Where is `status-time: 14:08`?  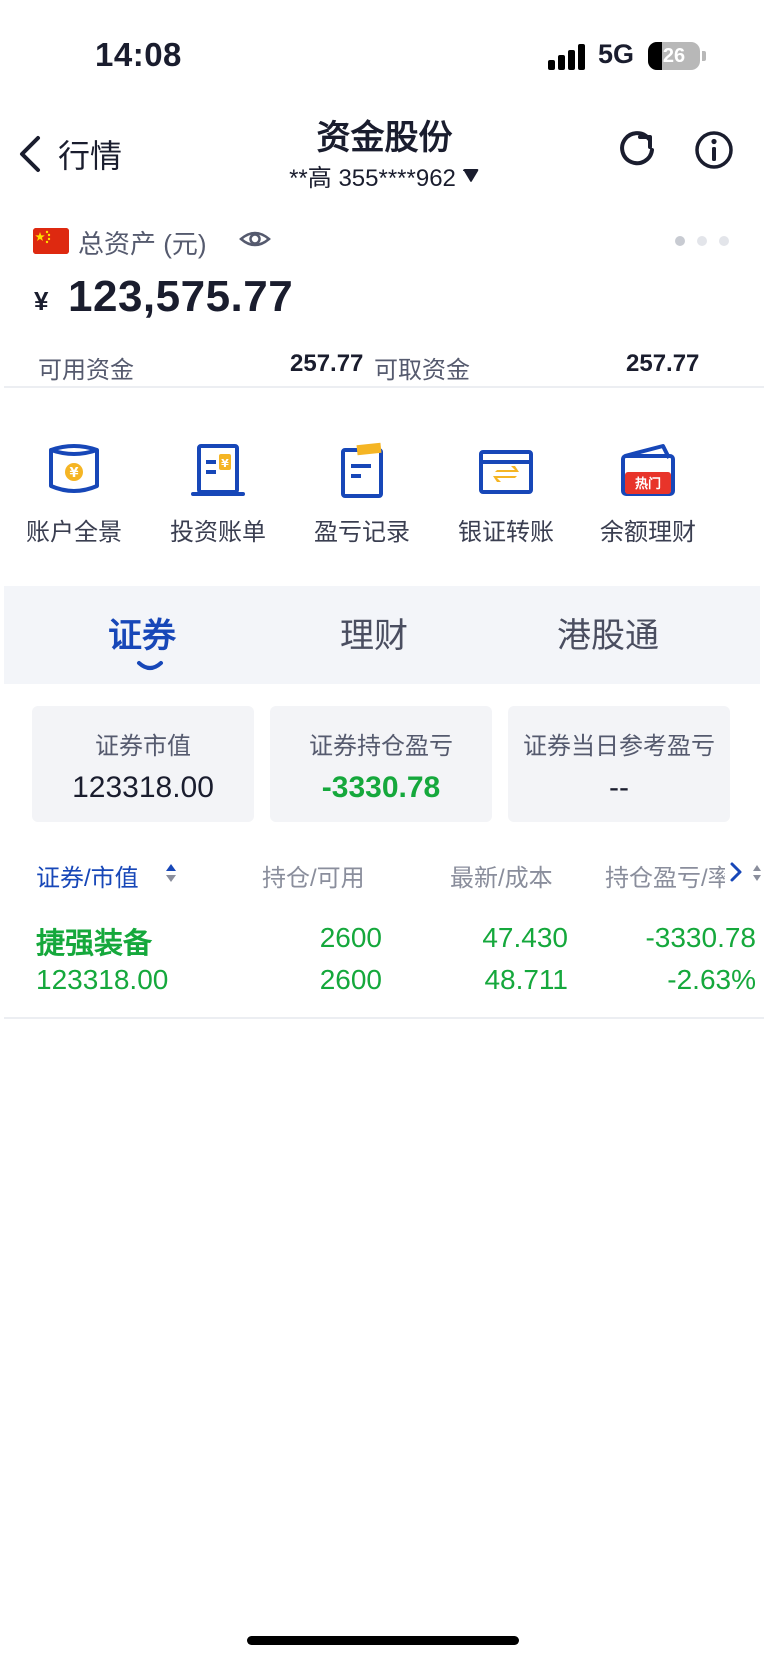
status-time: 14:08 is located at coordinates (138, 54).